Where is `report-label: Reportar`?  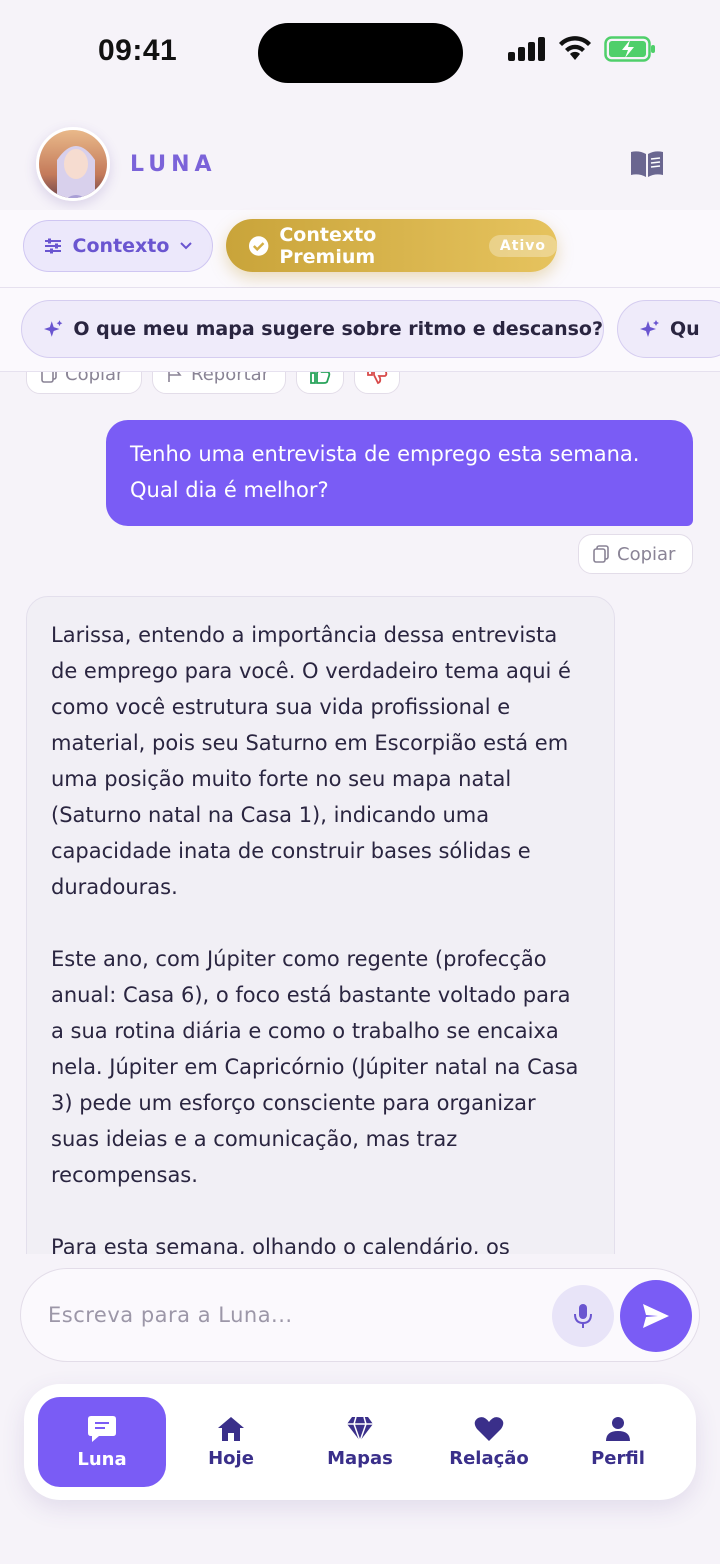
report-label: Reportar is located at coordinates (230, 378).